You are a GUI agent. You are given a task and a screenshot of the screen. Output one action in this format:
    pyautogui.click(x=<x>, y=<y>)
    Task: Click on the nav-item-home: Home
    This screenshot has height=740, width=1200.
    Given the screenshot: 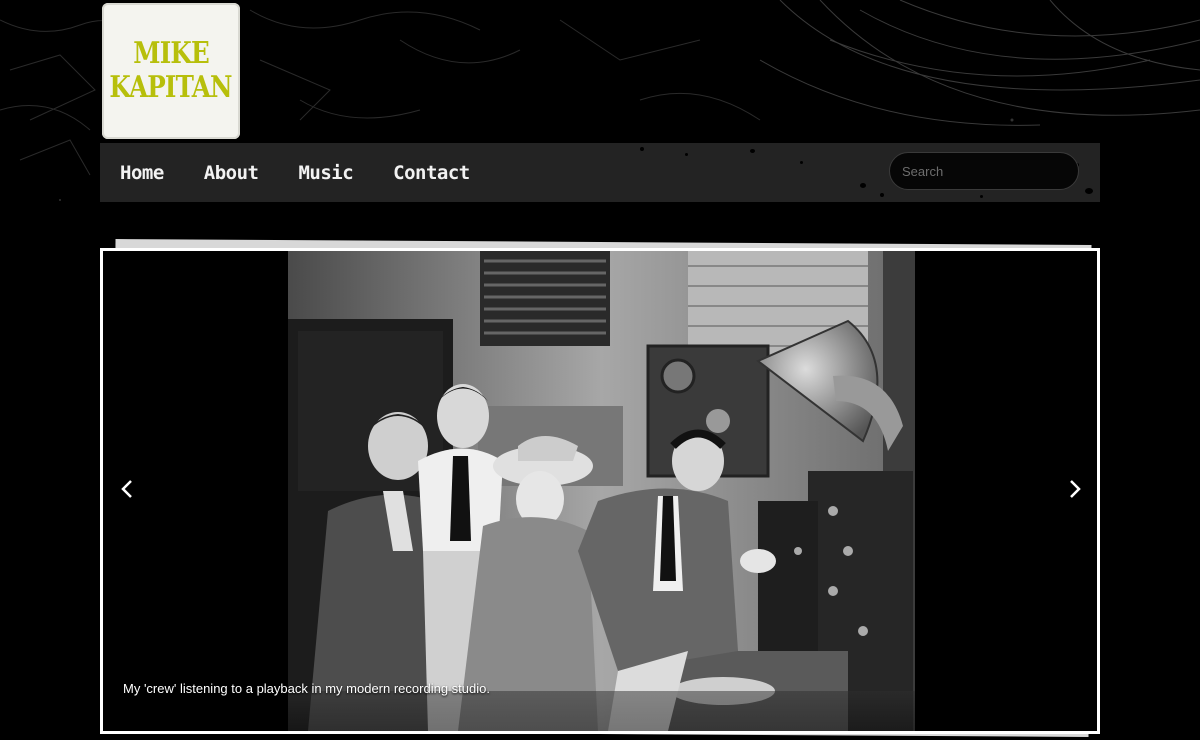 What is the action you would take?
    pyautogui.click(x=142, y=173)
    